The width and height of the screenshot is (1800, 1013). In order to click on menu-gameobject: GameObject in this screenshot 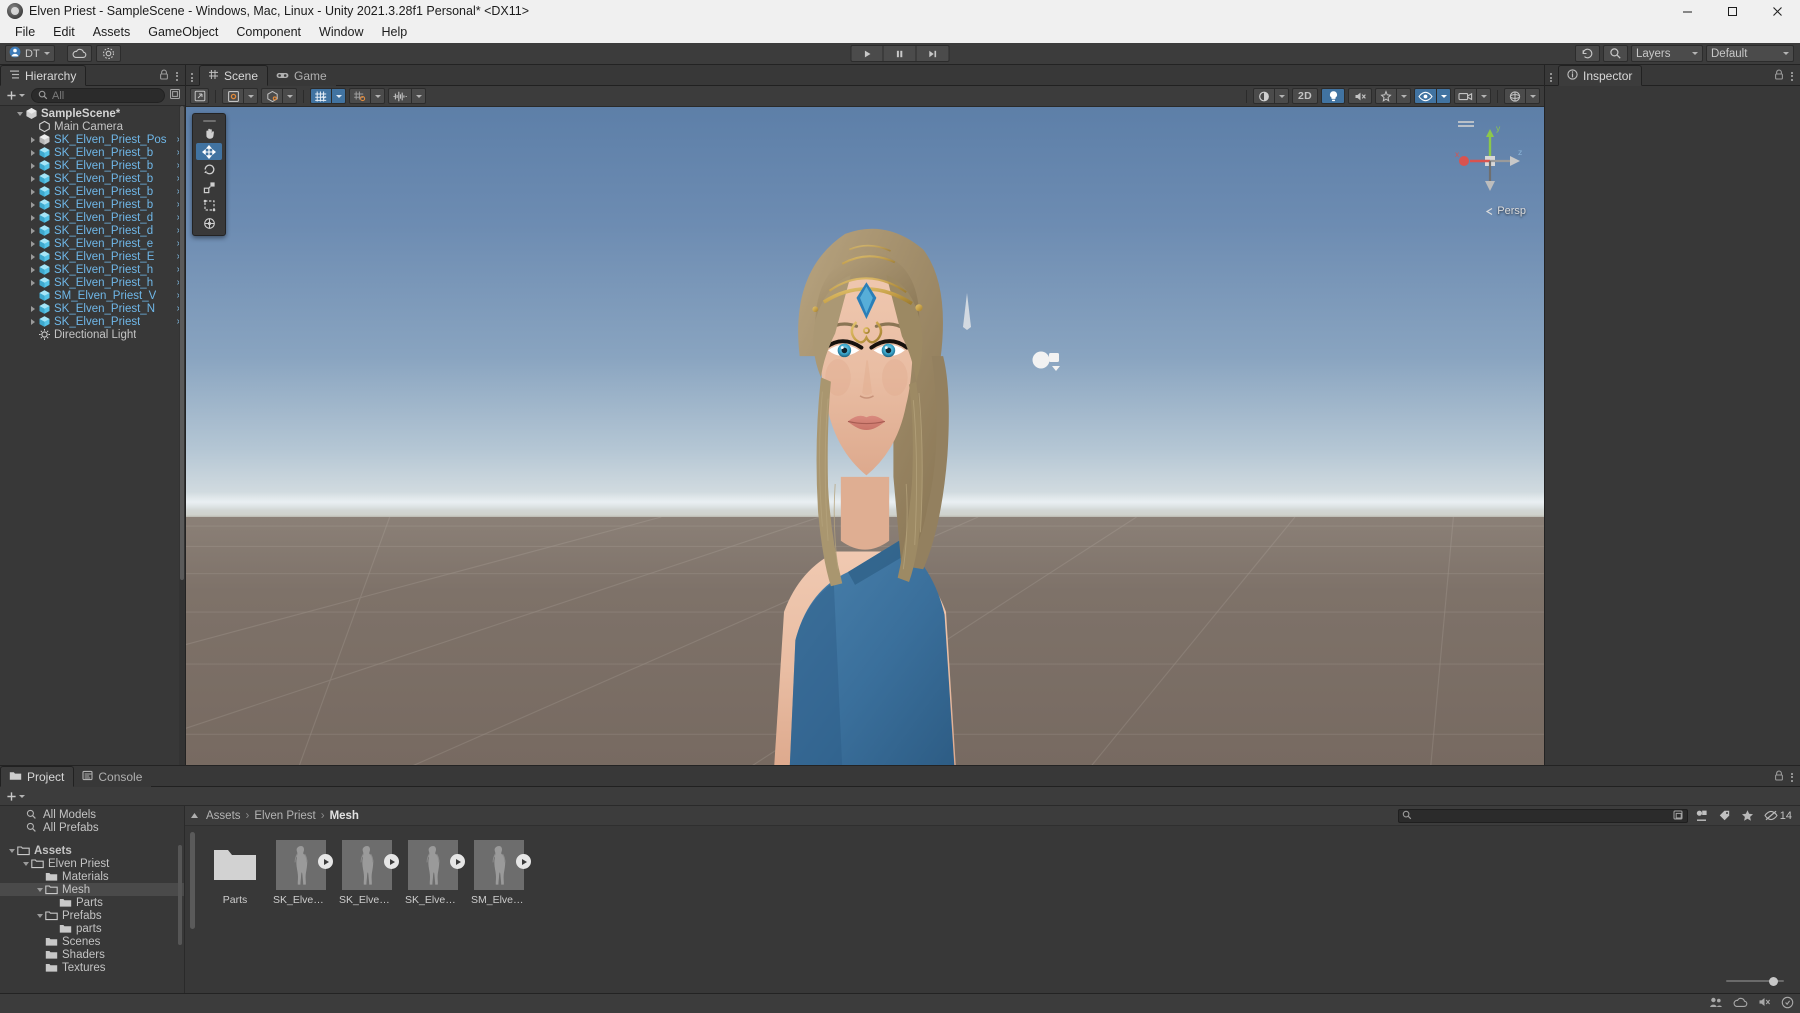, I will do `click(183, 32)`.